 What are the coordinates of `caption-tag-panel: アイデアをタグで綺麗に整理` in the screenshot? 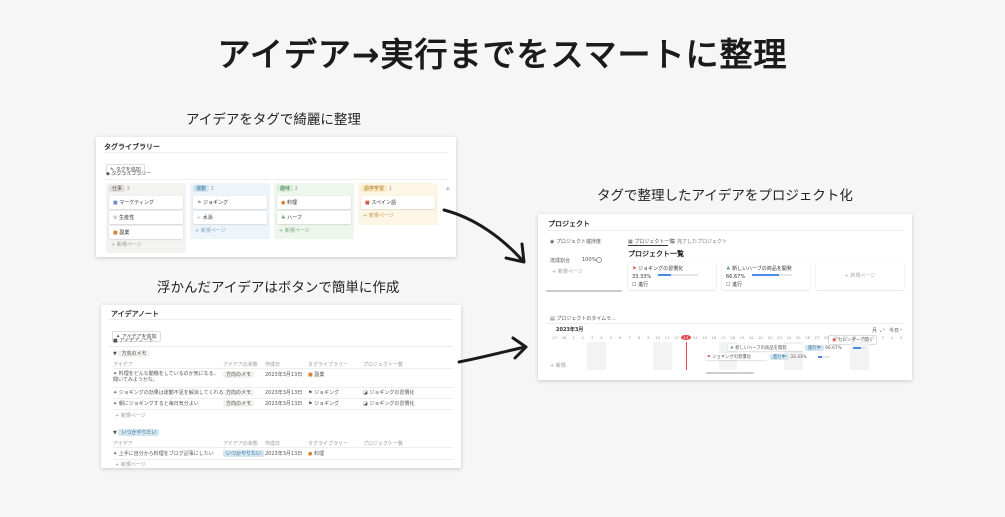 It's located at (273, 120).